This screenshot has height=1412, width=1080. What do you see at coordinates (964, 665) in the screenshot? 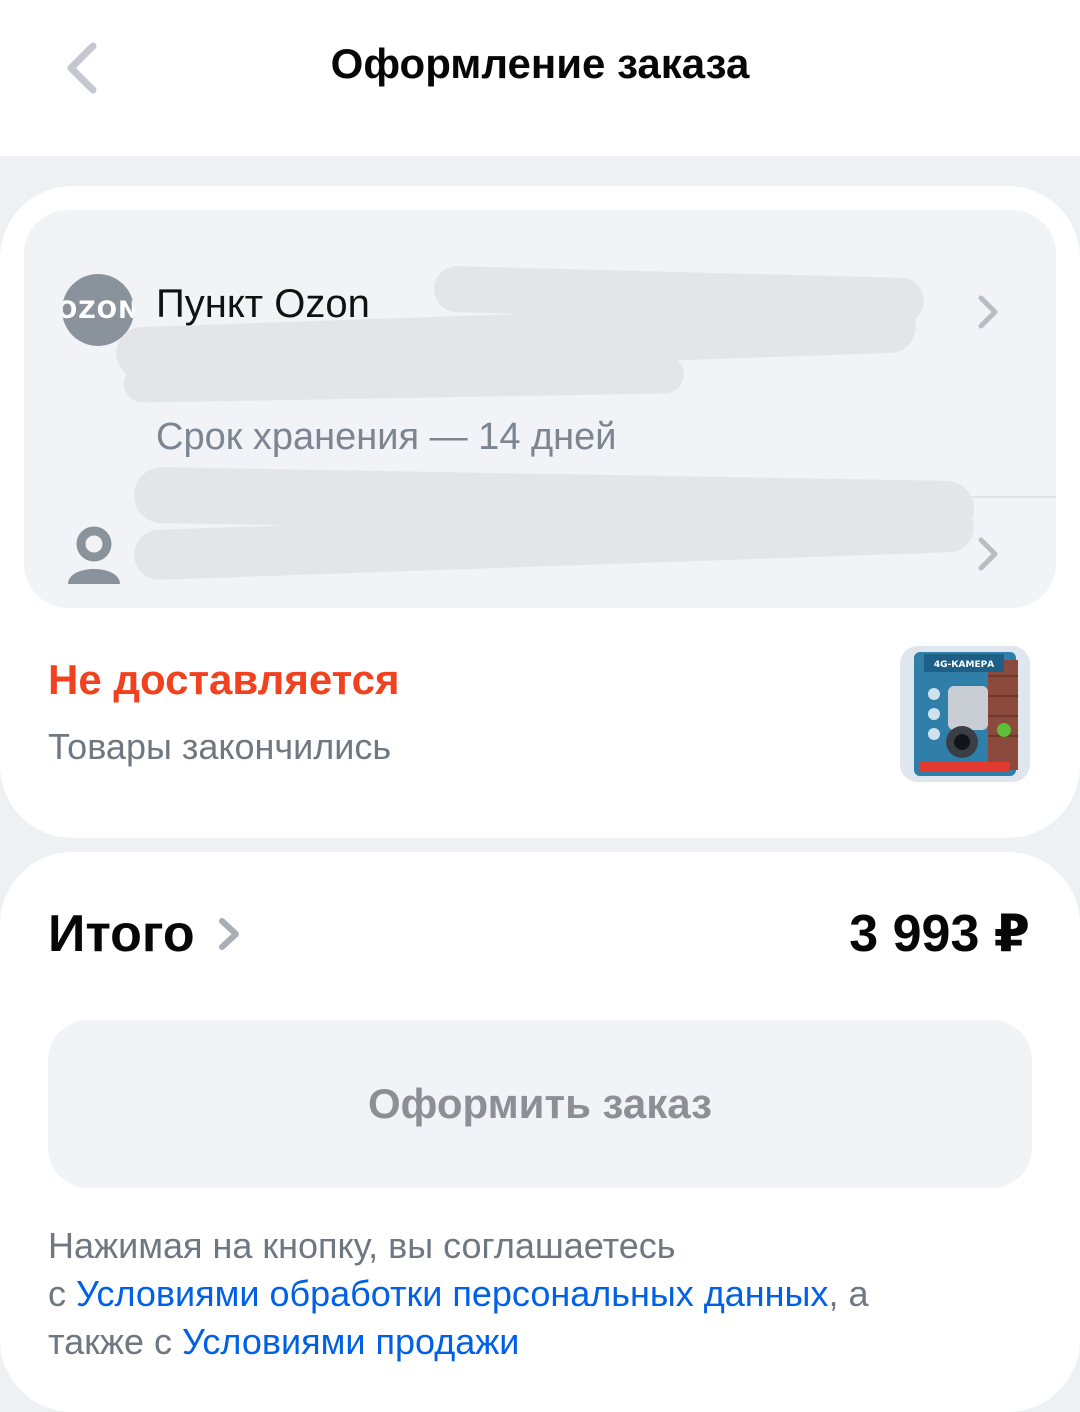
I see `svg-text: 4G-КАМЕРА` at bounding box center [964, 665].